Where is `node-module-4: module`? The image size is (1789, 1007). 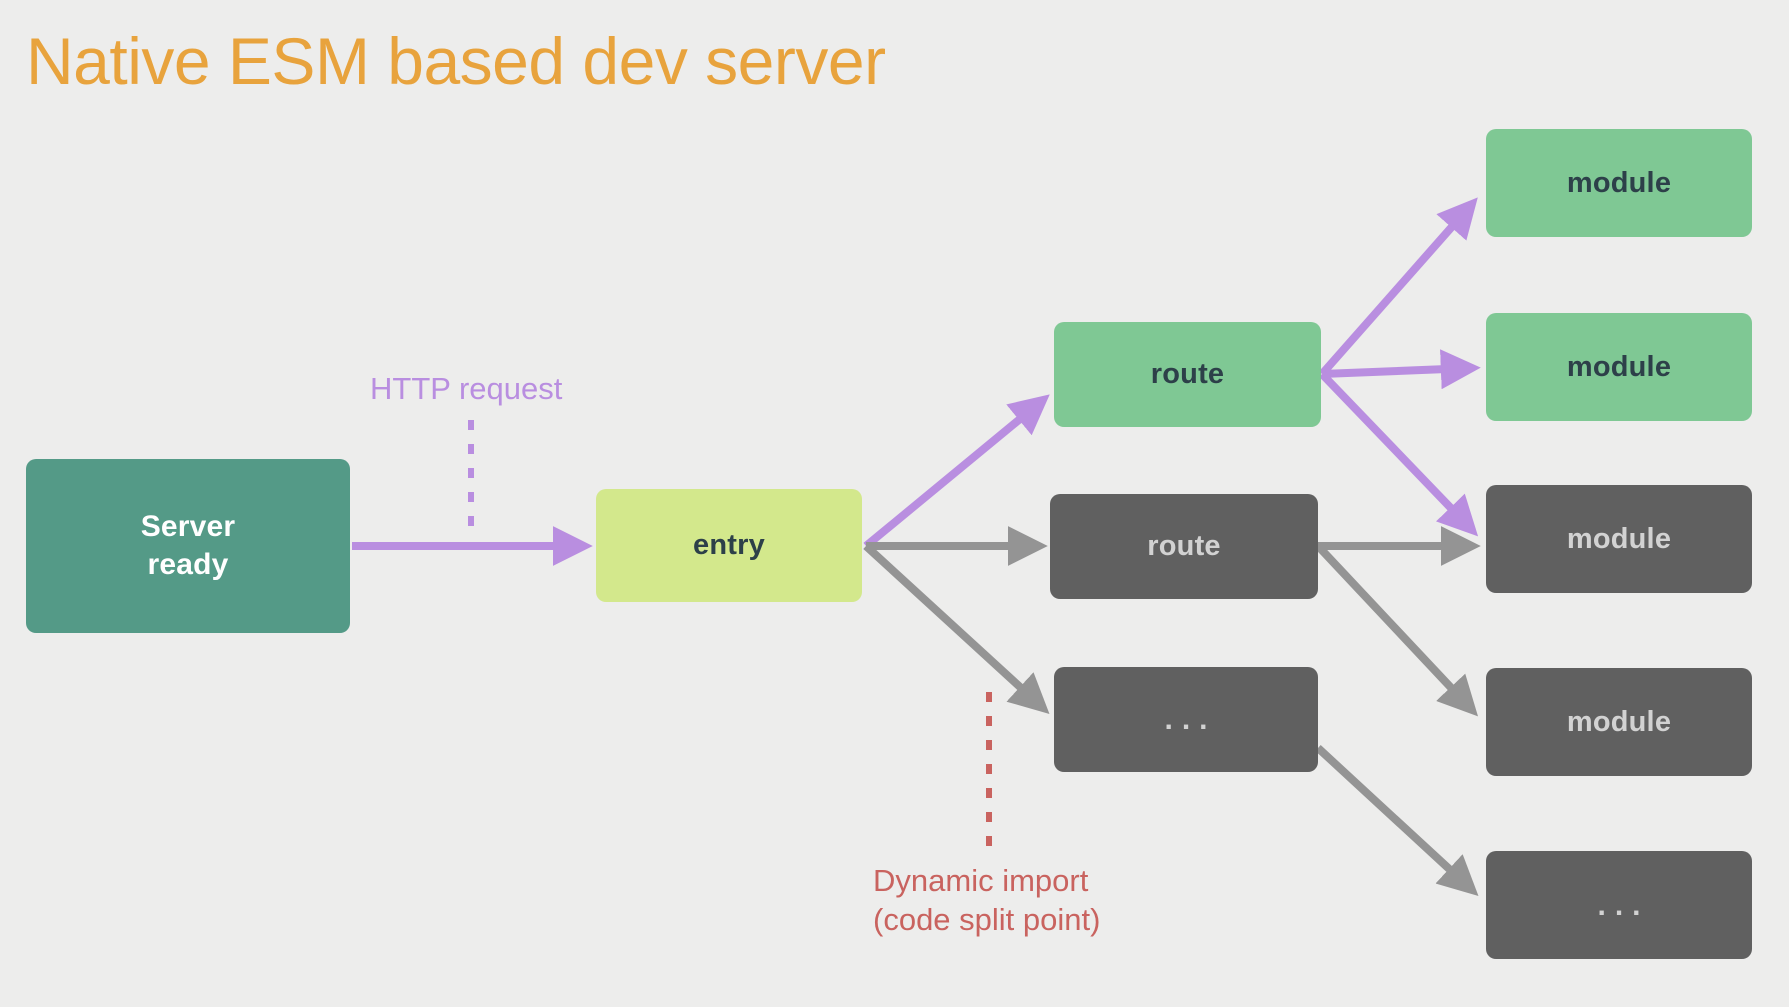
node-module-4: module is located at coordinates (1619, 722).